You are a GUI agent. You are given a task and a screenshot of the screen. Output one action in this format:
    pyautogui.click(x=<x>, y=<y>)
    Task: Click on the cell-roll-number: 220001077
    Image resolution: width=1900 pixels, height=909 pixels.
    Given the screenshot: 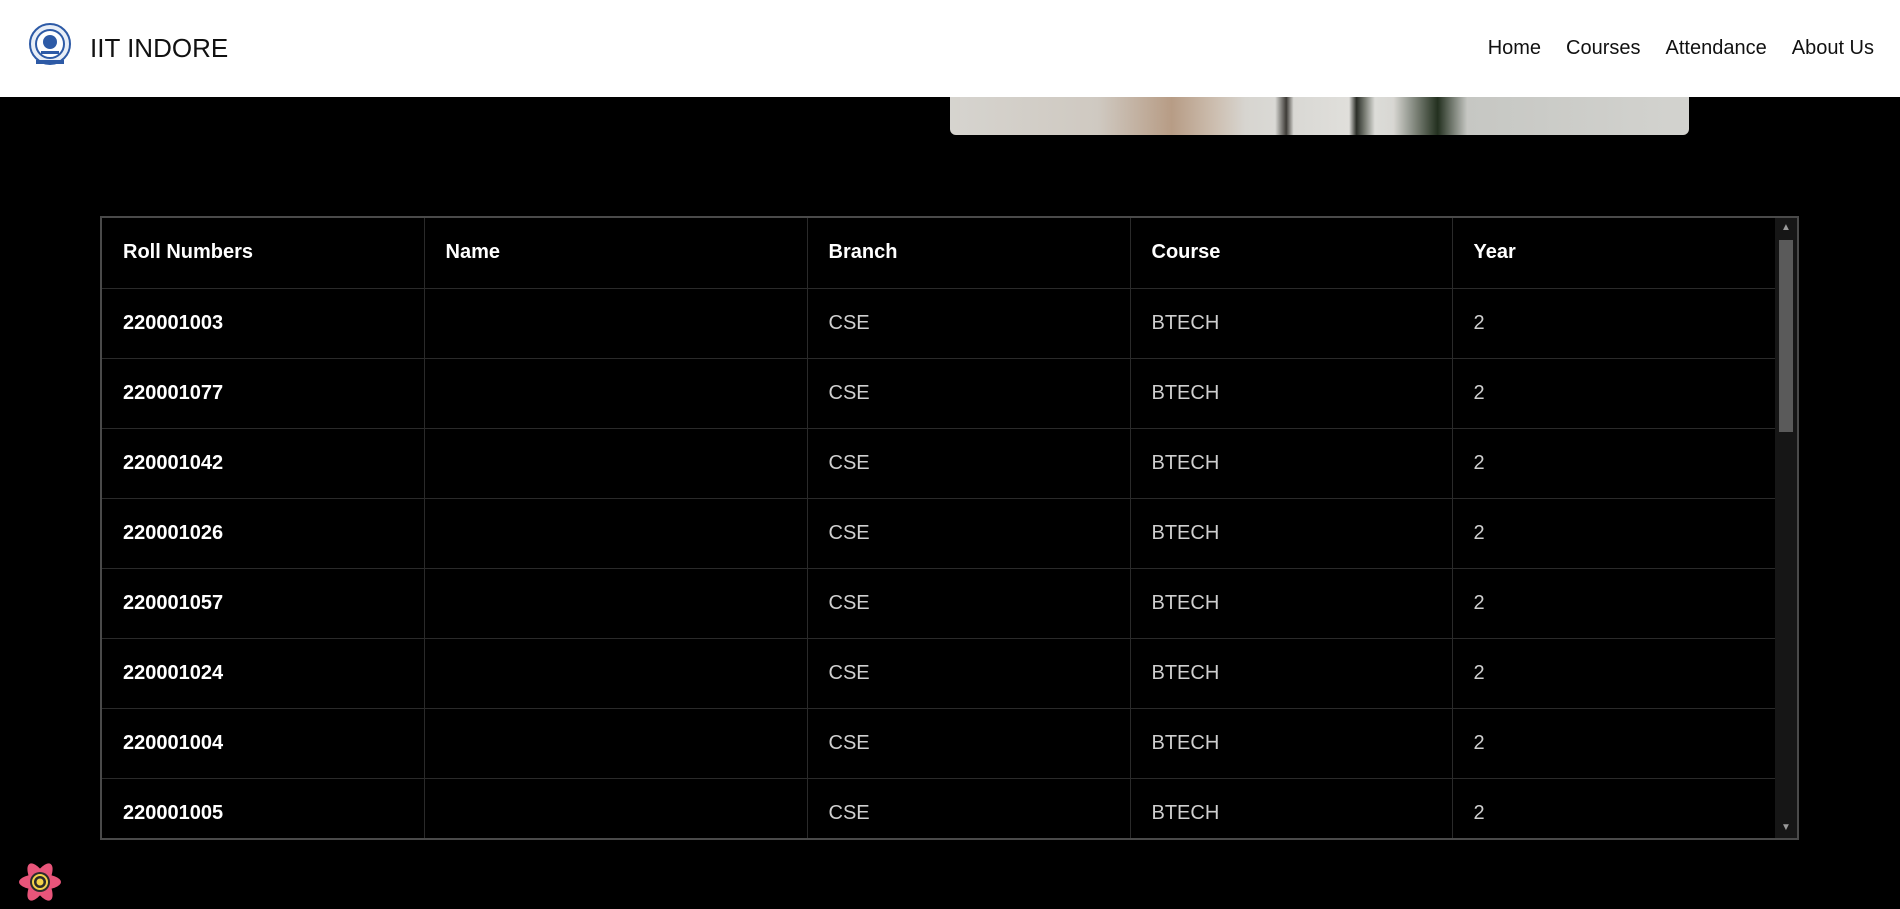 What is the action you would take?
    pyautogui.click(x=263, y=393)
    